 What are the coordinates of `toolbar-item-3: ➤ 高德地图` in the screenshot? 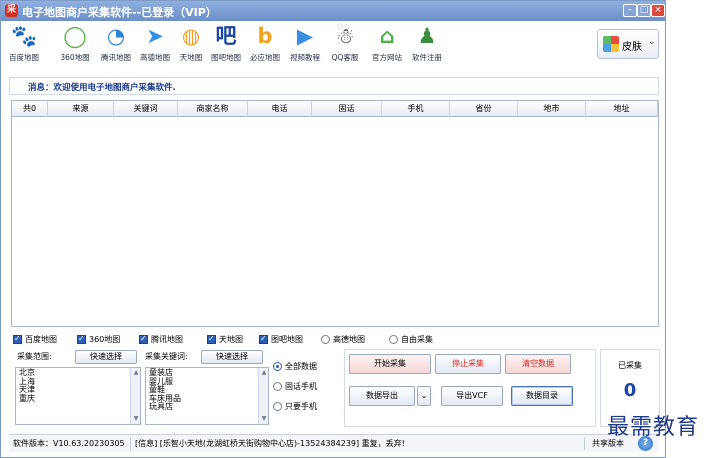 It's located at (155, 45).